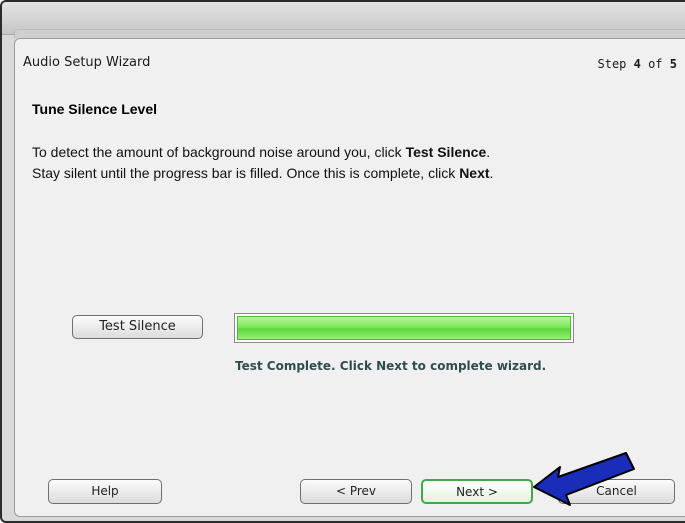 The width and height of the screenshot is (685, 523). Describe the element at coordinates (105, 491) in the screenshot. I see `help-button: Help` at that location.